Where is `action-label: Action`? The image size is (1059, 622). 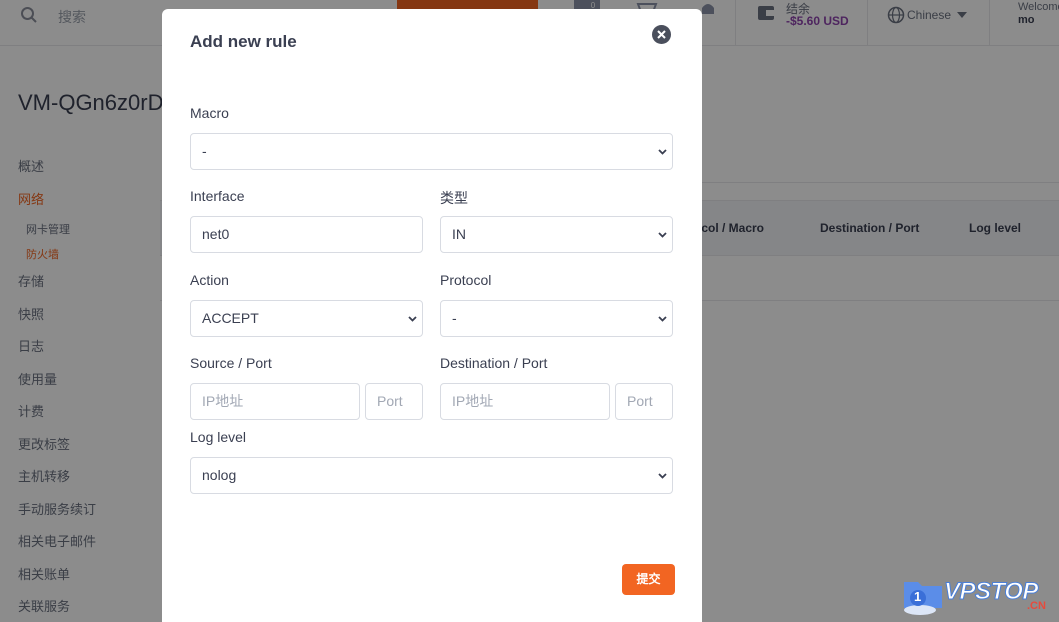 action-label: Action is located at coordinates (209, 280).